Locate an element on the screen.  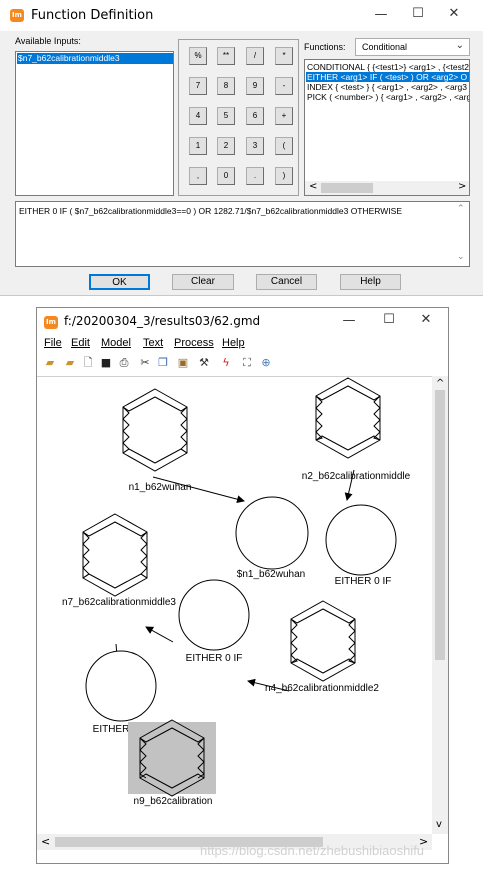
key-divide: / is located at coordinates (255, 56).